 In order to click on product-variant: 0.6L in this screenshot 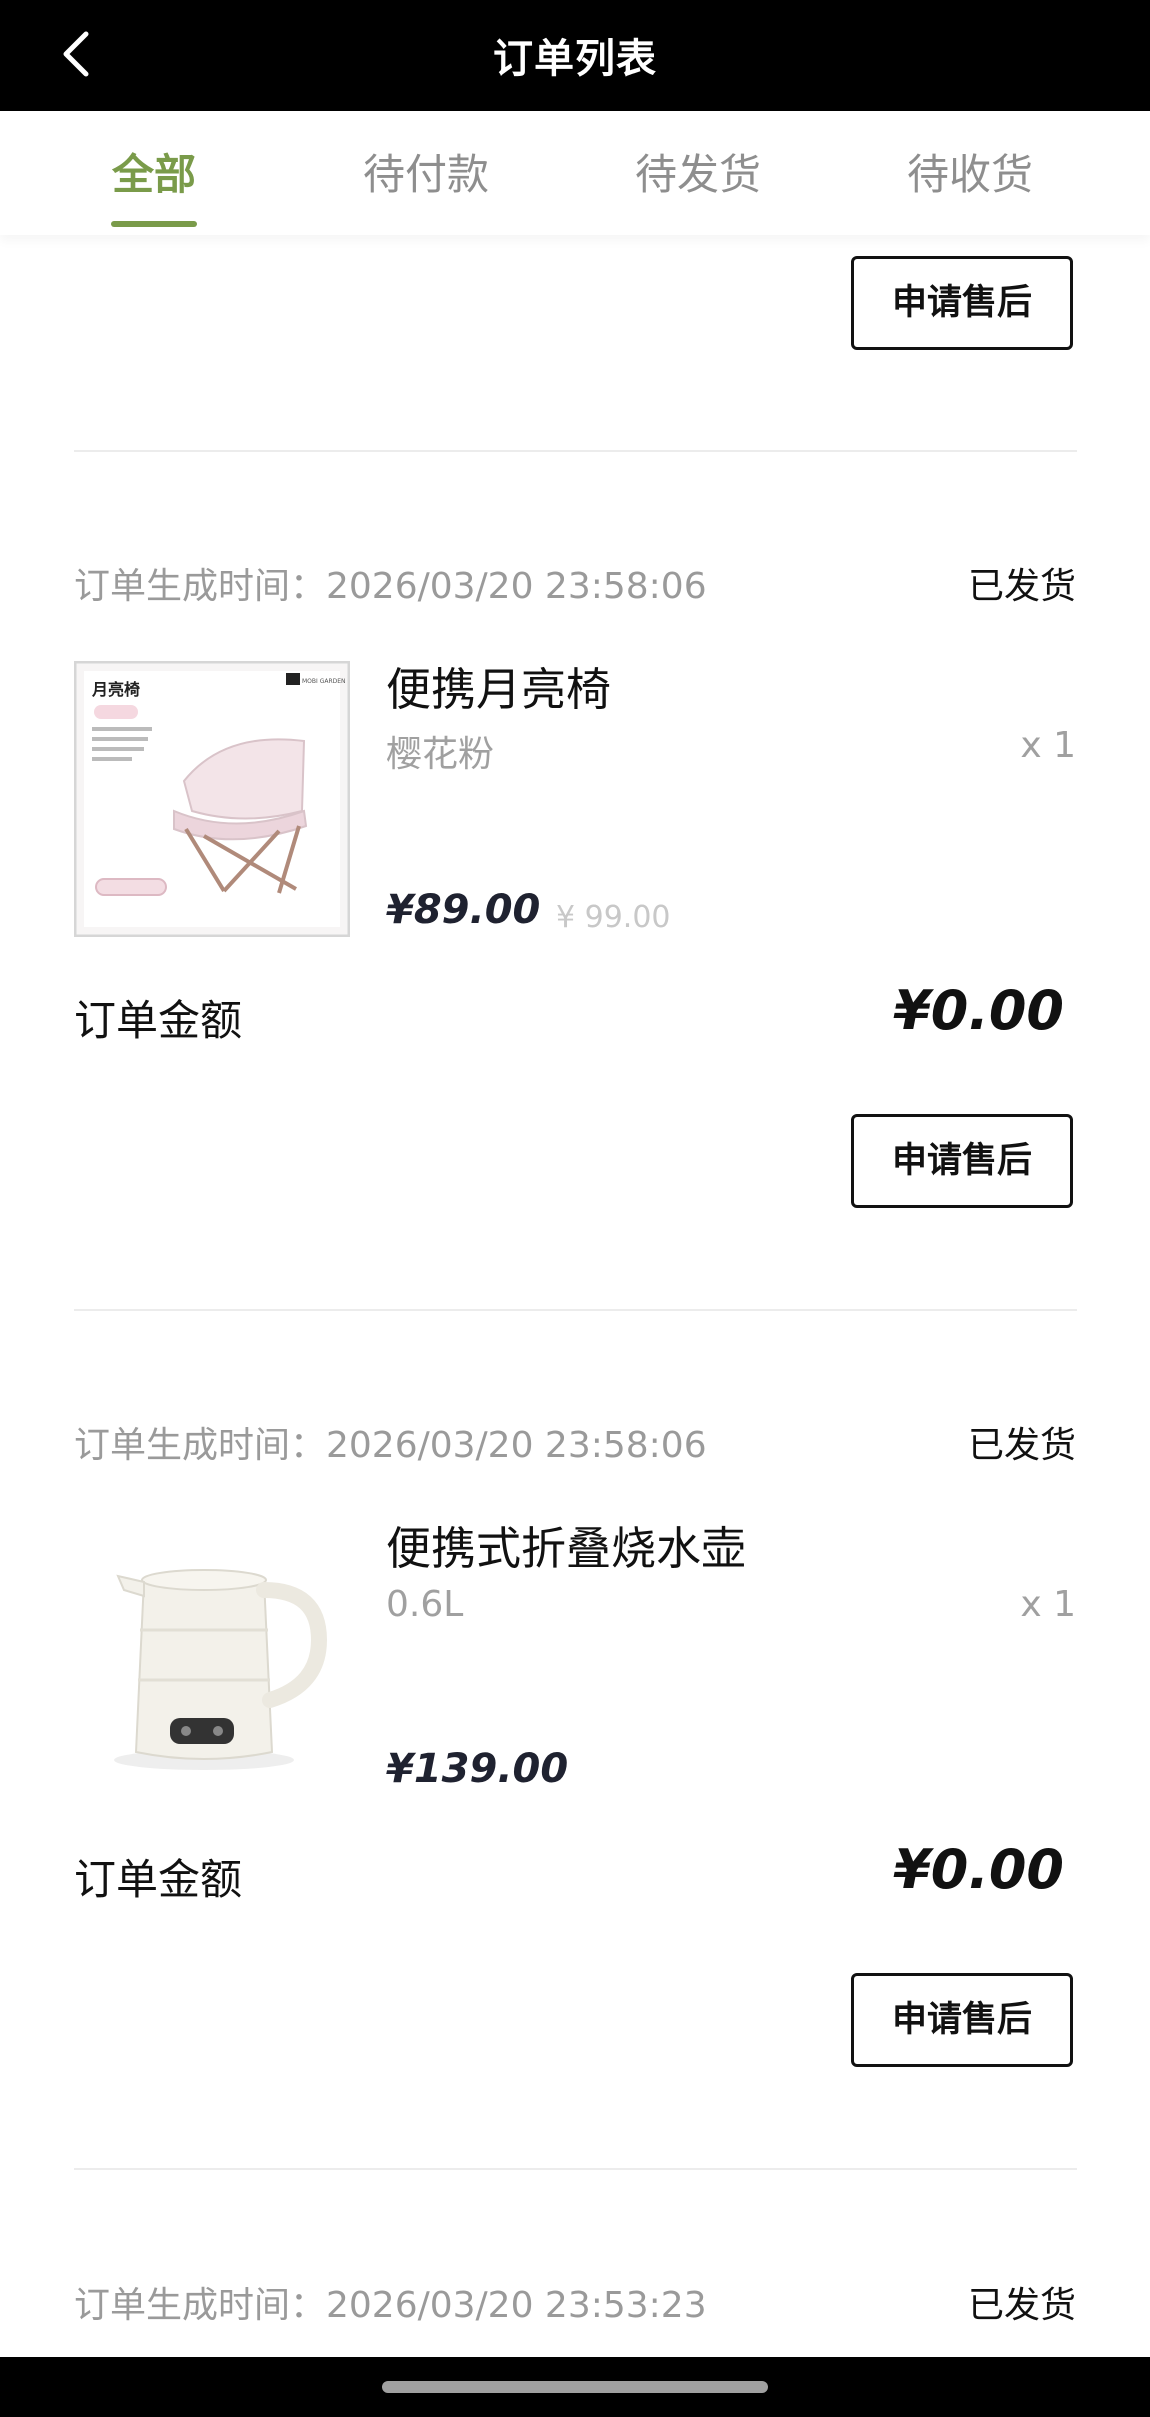, I will do `click(425, 1604)`.